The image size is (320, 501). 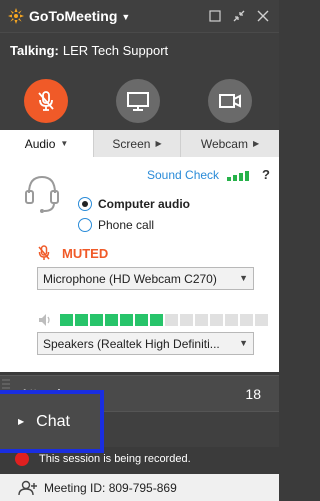 I want to click on headset-icon, so click(x=42, y=195).